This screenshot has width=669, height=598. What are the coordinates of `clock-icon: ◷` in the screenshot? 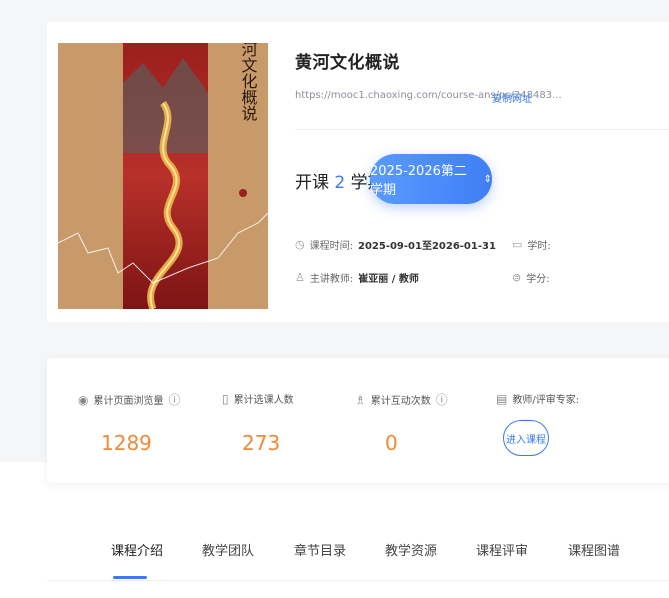 It's located at (300, 244).